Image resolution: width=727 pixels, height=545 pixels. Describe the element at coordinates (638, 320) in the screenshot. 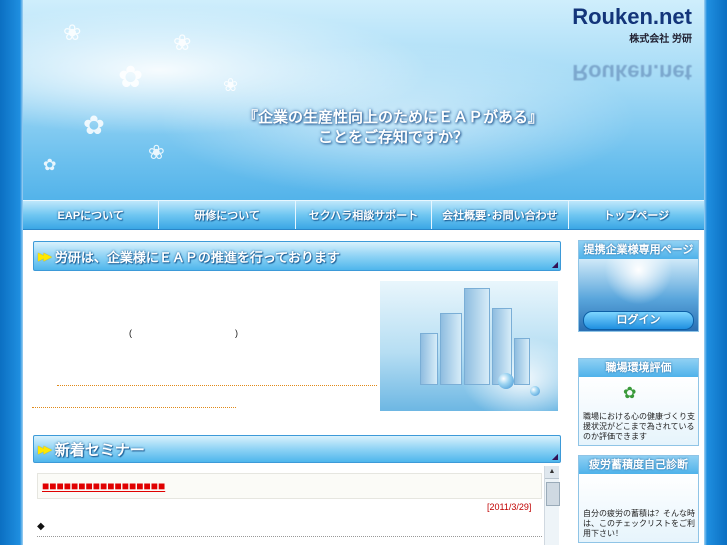

I see `login-button: ログイン` at that location.